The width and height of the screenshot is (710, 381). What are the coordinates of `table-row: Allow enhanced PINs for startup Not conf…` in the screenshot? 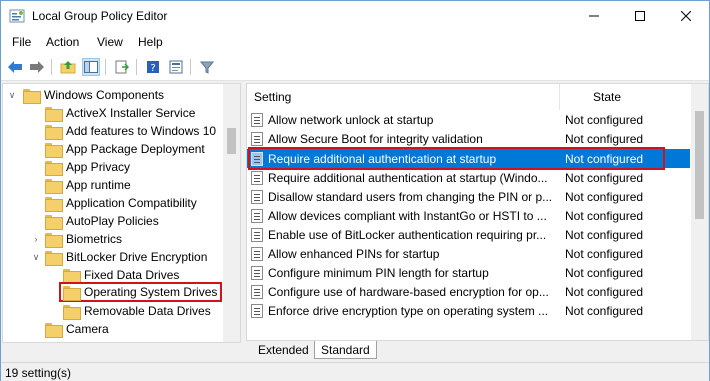 It's located at (468, 253).